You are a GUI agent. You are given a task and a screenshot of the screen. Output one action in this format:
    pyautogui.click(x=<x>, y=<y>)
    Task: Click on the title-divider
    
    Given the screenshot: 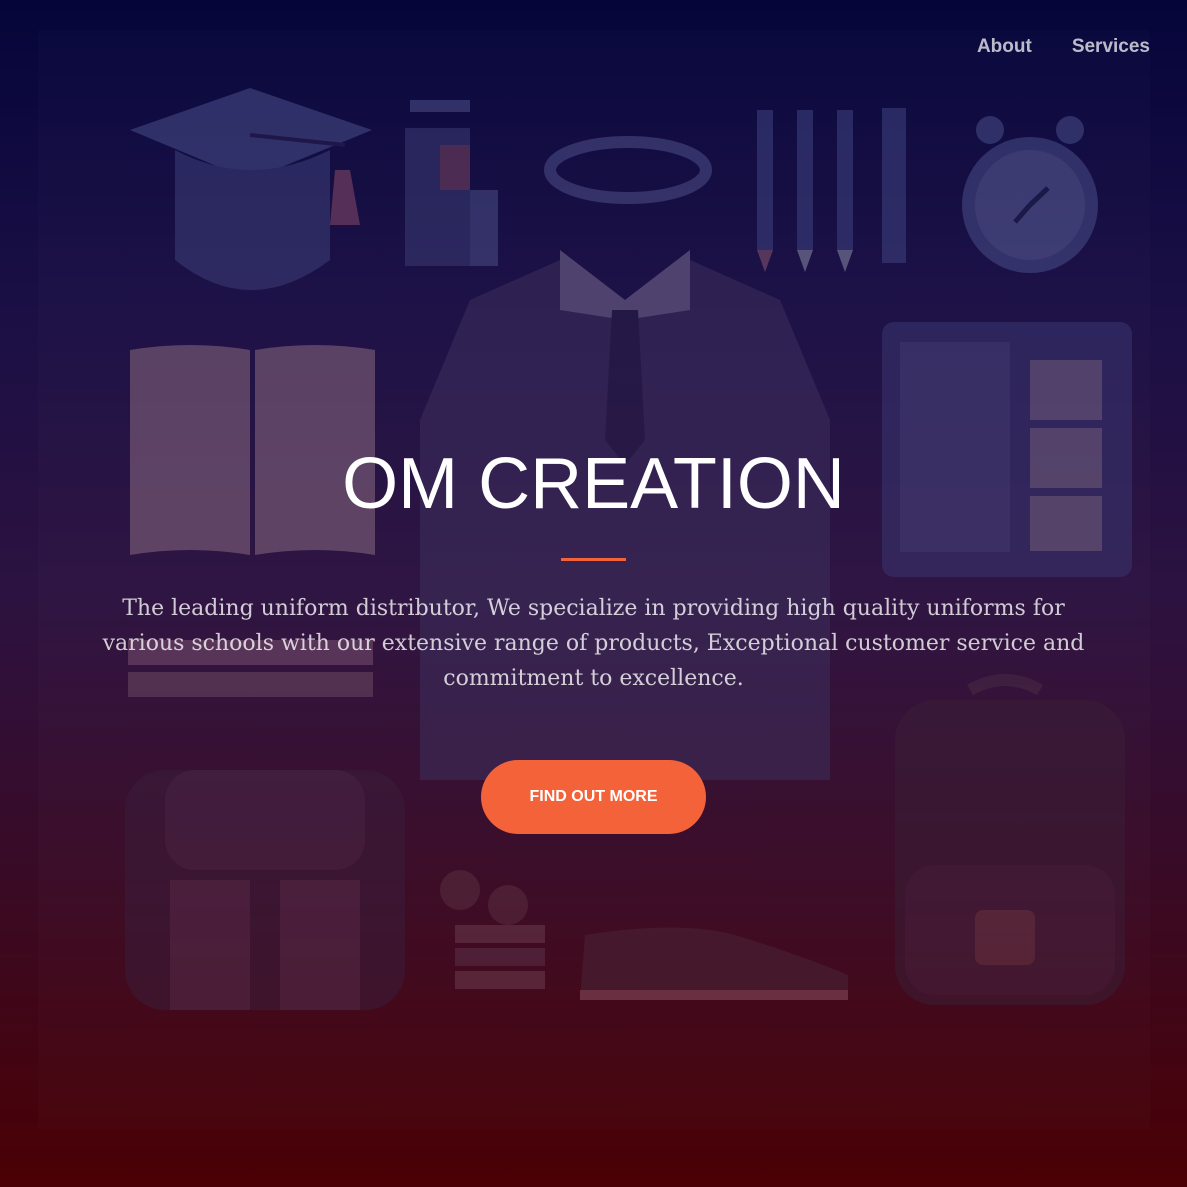 What is the action you would take?
    pyautogui.click(x=593, y=559)
    